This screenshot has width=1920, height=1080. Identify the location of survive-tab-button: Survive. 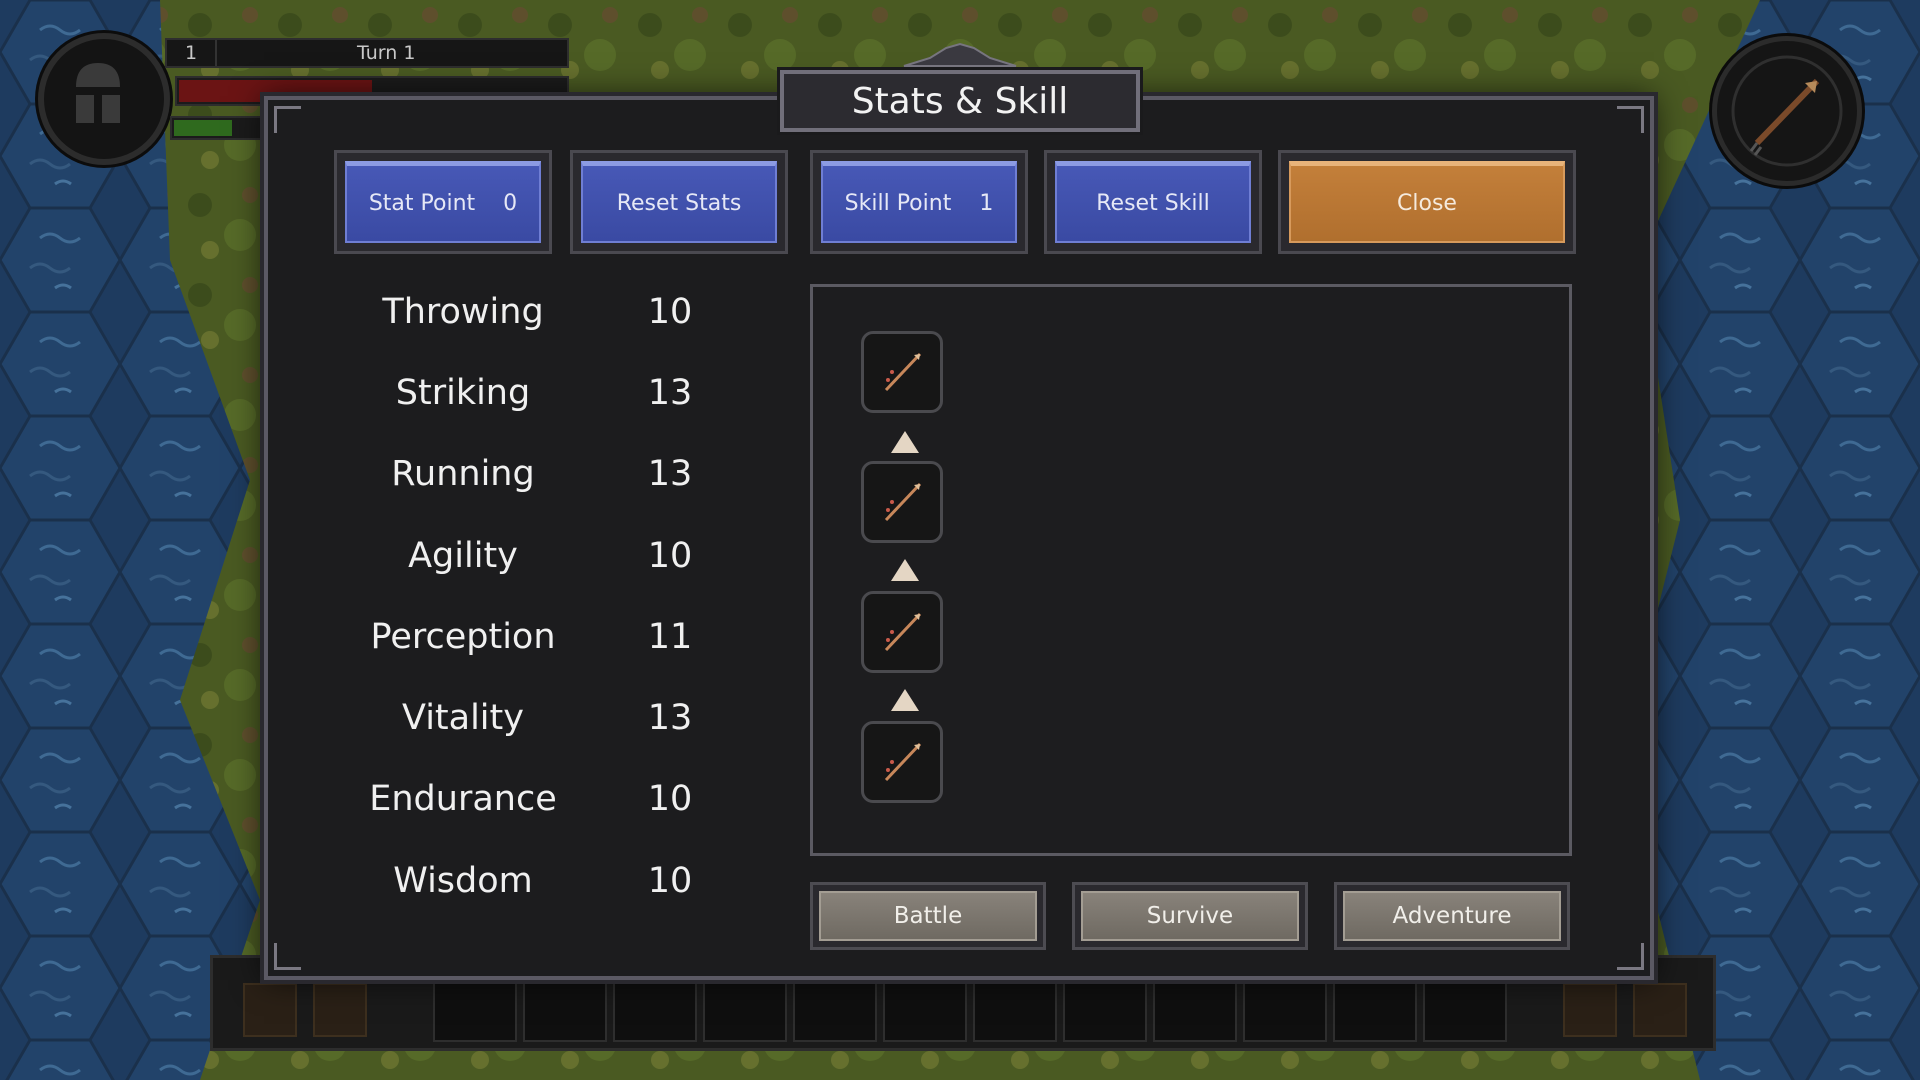
(1190, 916).